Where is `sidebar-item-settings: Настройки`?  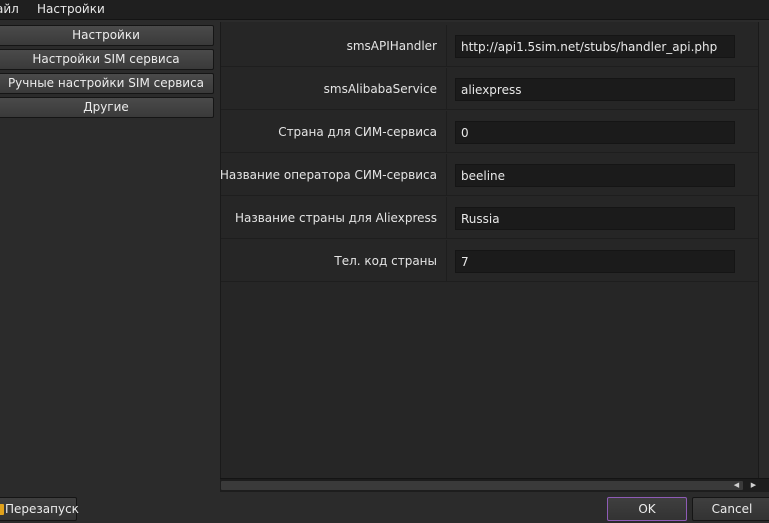
sidebar-item-settings: Настройки is located at coordinates (107, 35).